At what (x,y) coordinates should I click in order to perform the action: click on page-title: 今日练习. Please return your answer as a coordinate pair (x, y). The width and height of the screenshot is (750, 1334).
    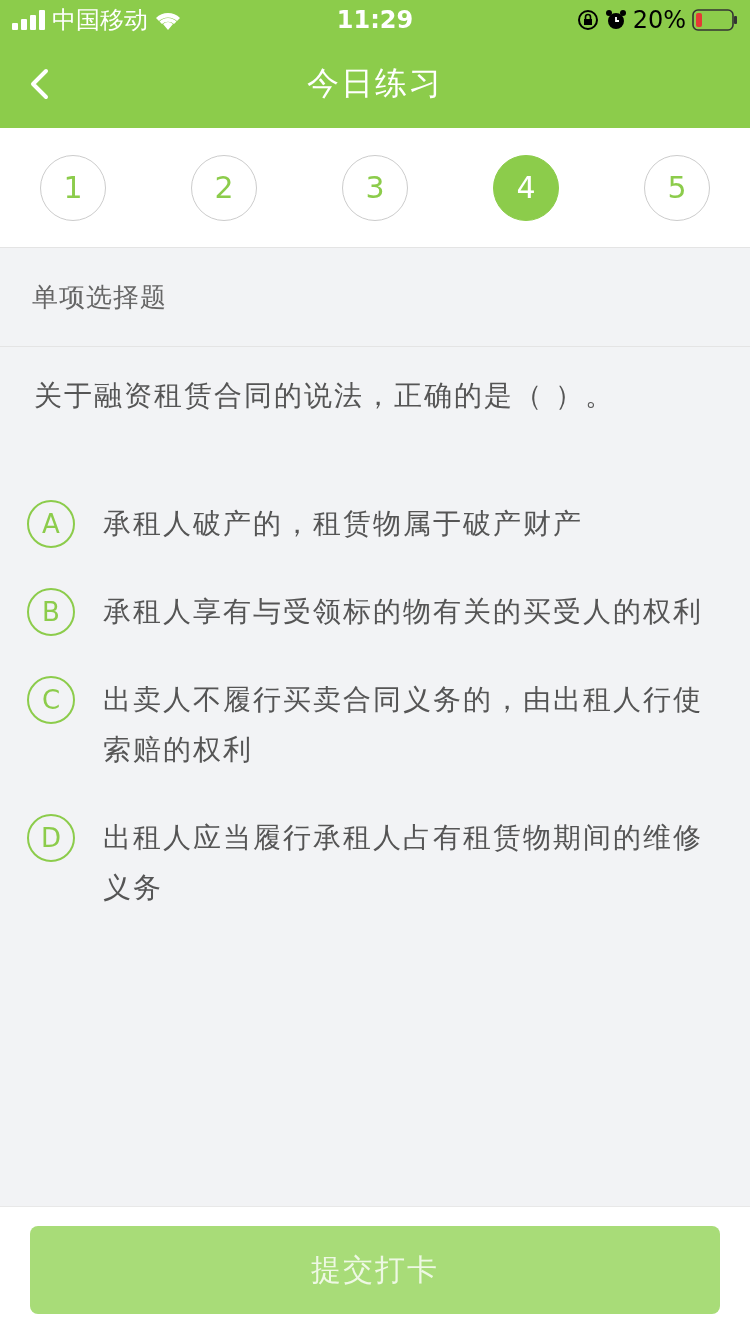
    Looking at the image, I should click on (375, 83).